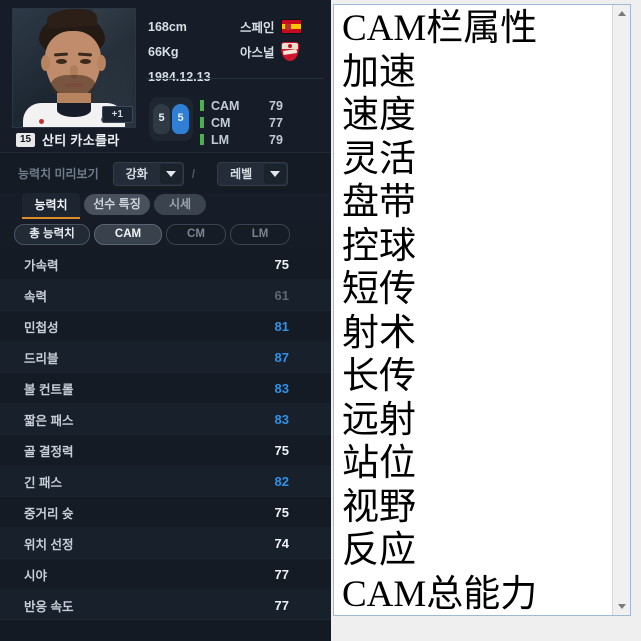 This screenshot has width=641, height=641. What do you see at coordinates (221, 122) in the screenshot?
I see `position-name: CM` at bounding box center [221, 122].